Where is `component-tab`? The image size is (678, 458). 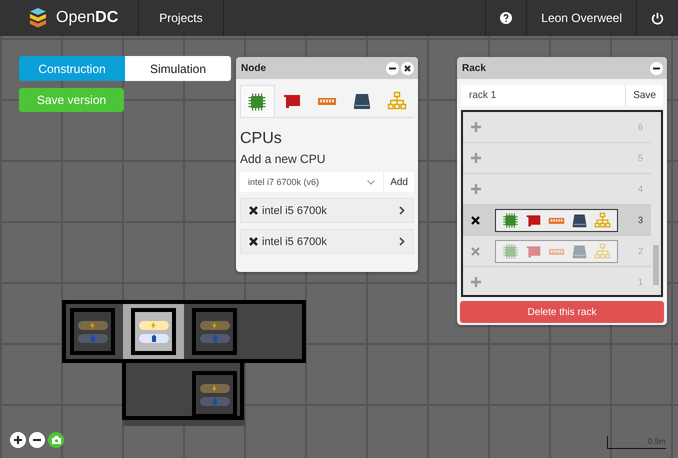
component-tab is located at coordinates (257, 101).